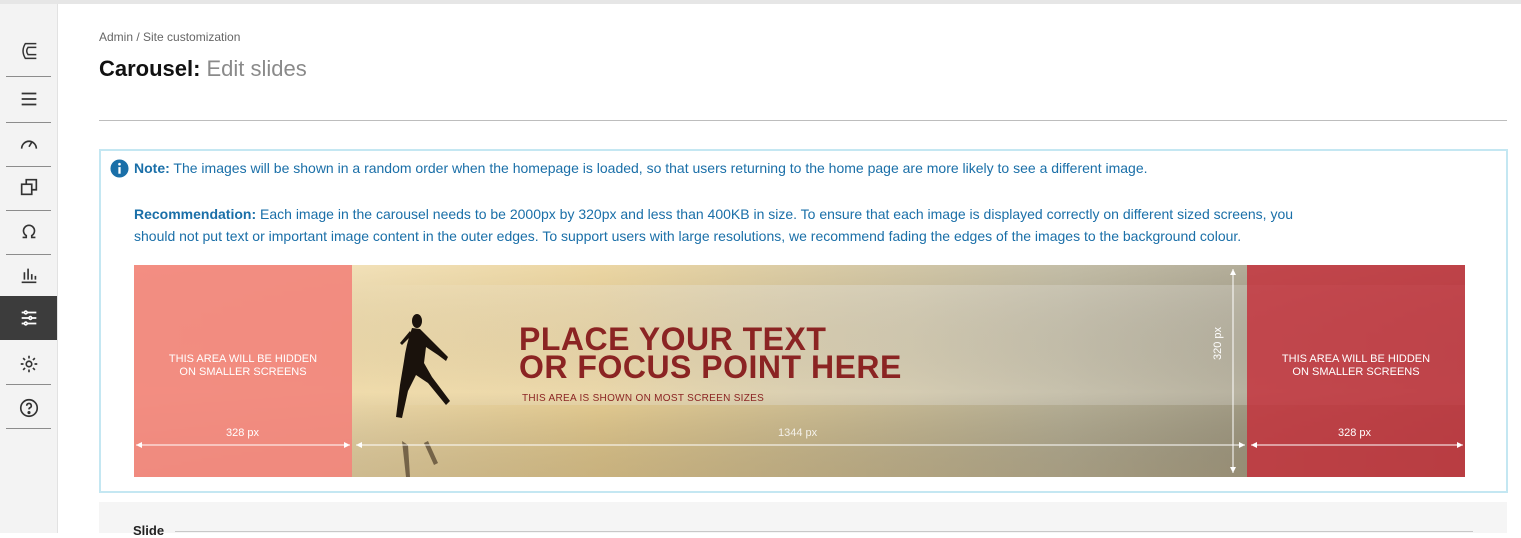 Image resolution: width=1521 pixels, height=538 pixels. What do you see at coordinates (824, 531) in the screenshot?
I see `slide-section-rule` at bounding box center [824, 531].